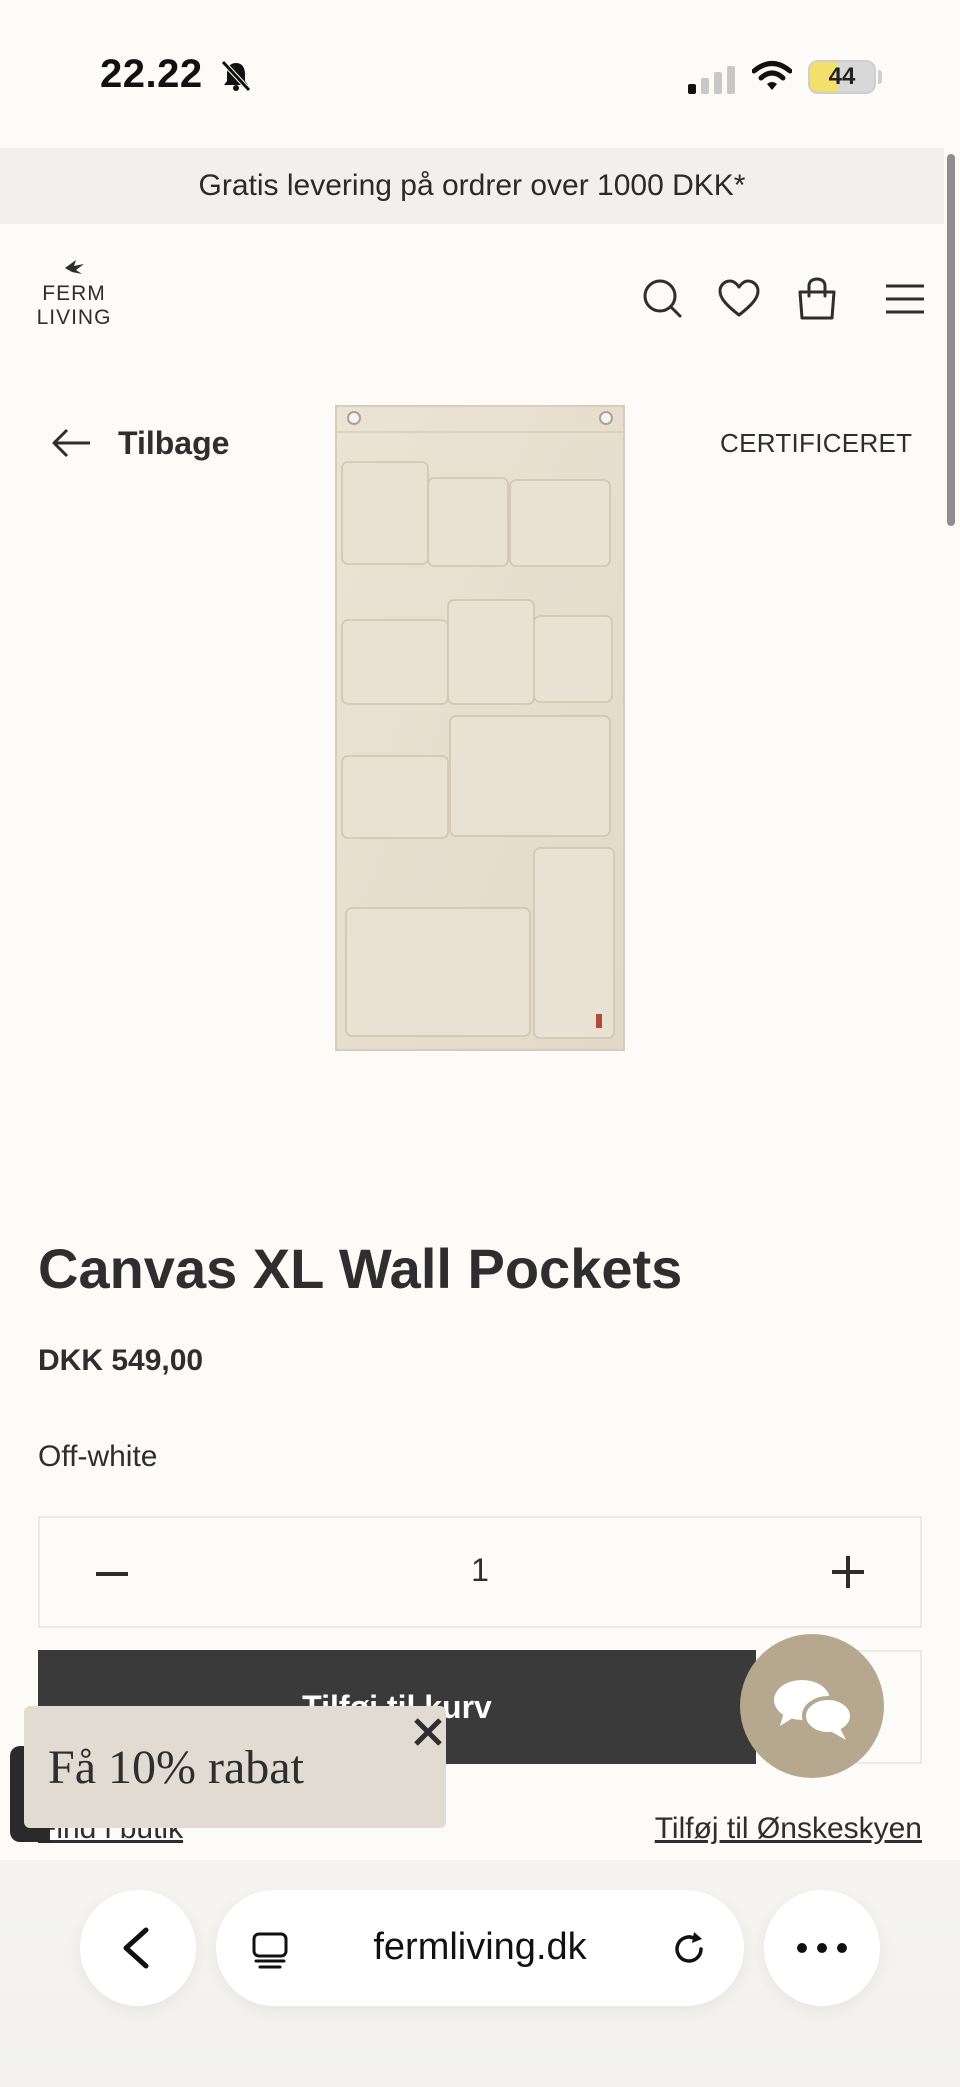  Describe the element at coordinates (816, 443) in the screenshot. I see `certified-link: CERTIFICERET` at that location.